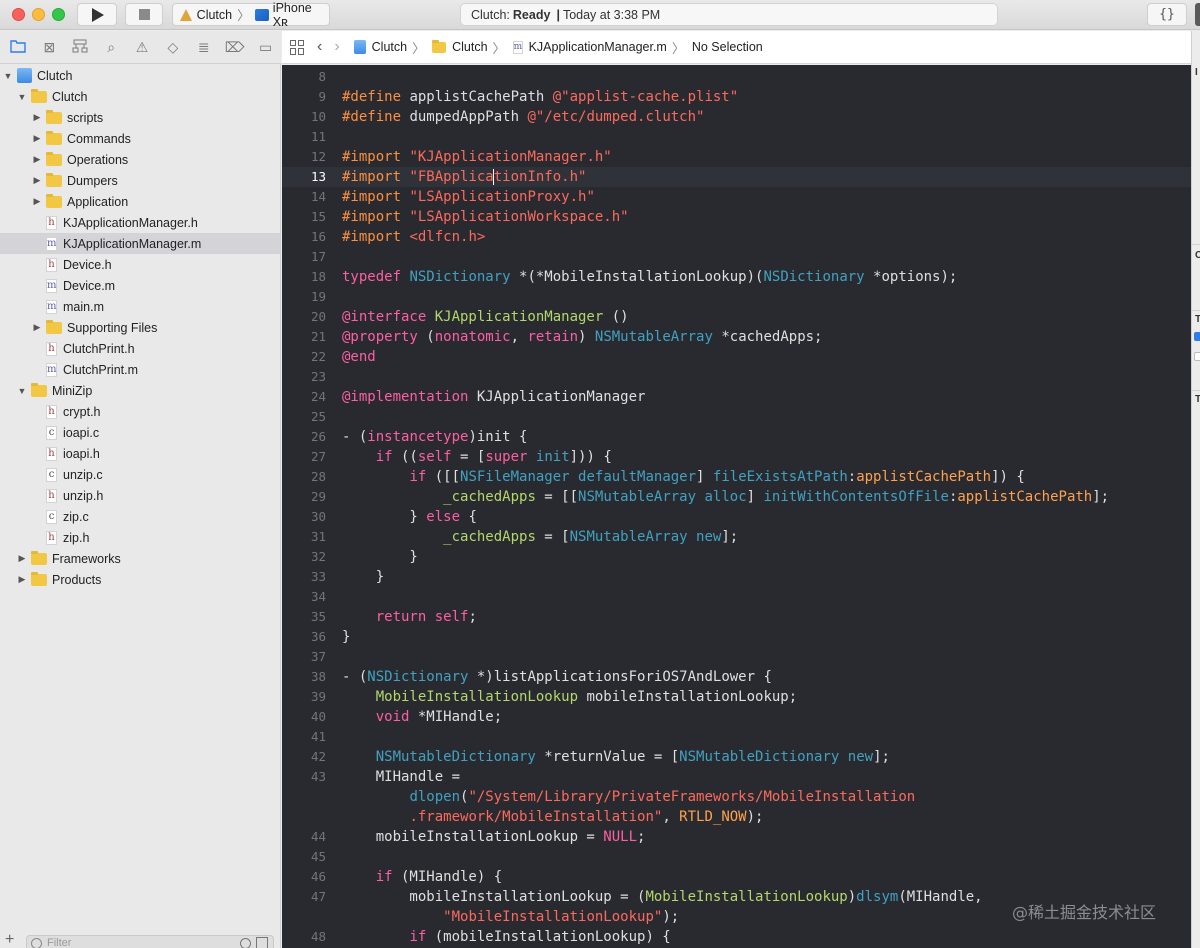 The height and width of the screenshot is (948, 1200). What do you see at coordinates (336, 47) in the screenshot?
I see `forward-arrow-icon: ›` at bounding box center [336, 47].